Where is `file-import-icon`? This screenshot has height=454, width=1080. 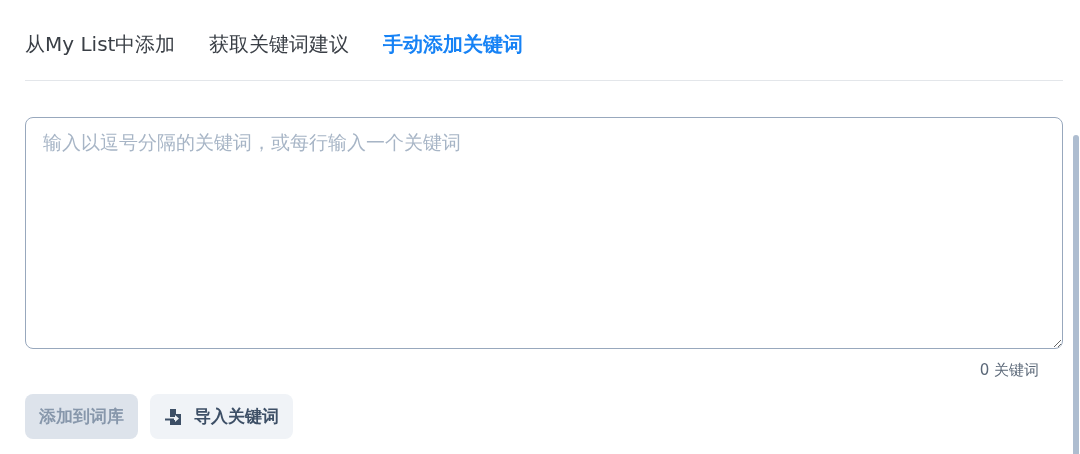 file-import-icon is located at coordinates (174, 416).